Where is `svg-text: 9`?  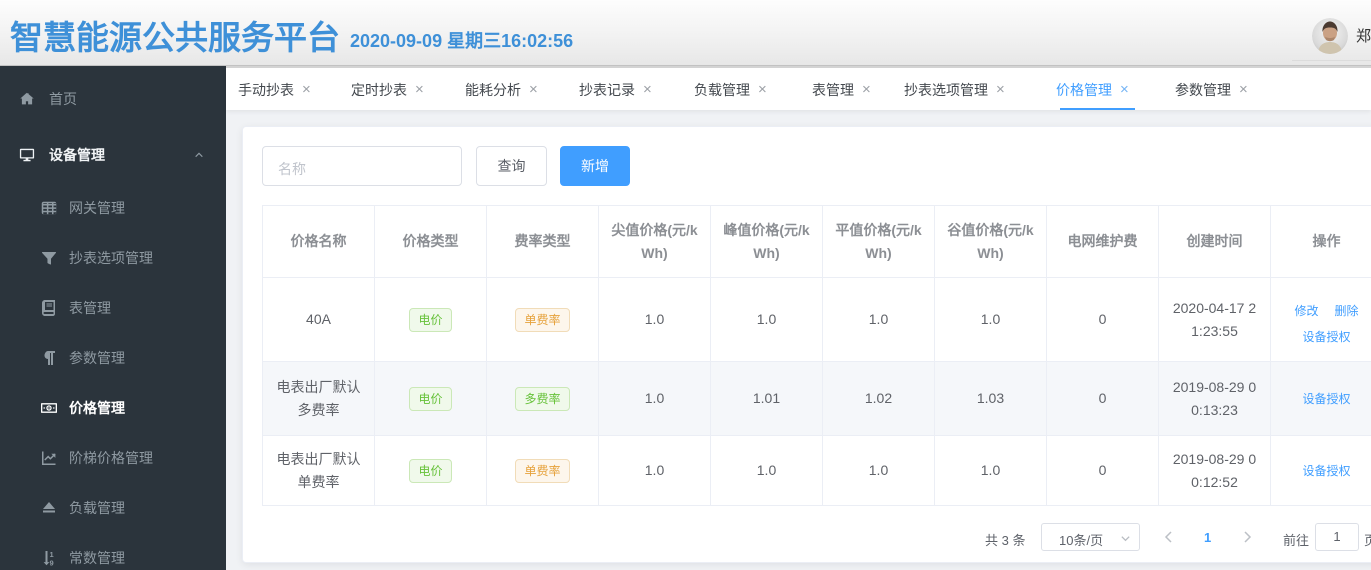
svg-text: 9 is located at coordinates (52, 562).